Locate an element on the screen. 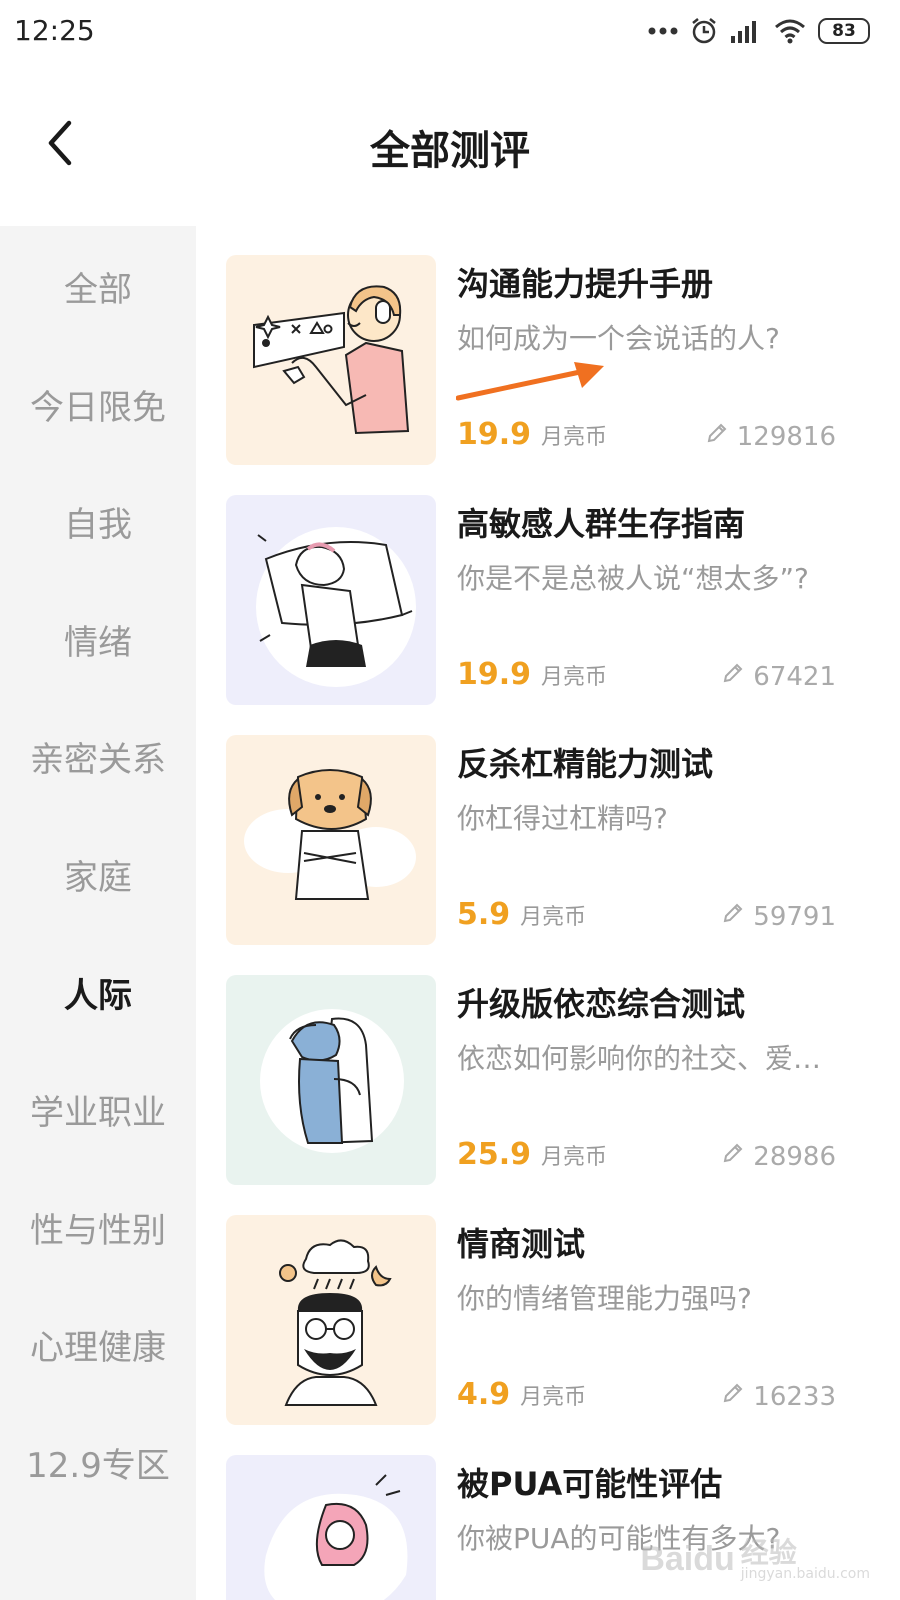 The image size is (900, 1600). test-price: 25.9 月亮币 is located at coordinates (532, 1154).